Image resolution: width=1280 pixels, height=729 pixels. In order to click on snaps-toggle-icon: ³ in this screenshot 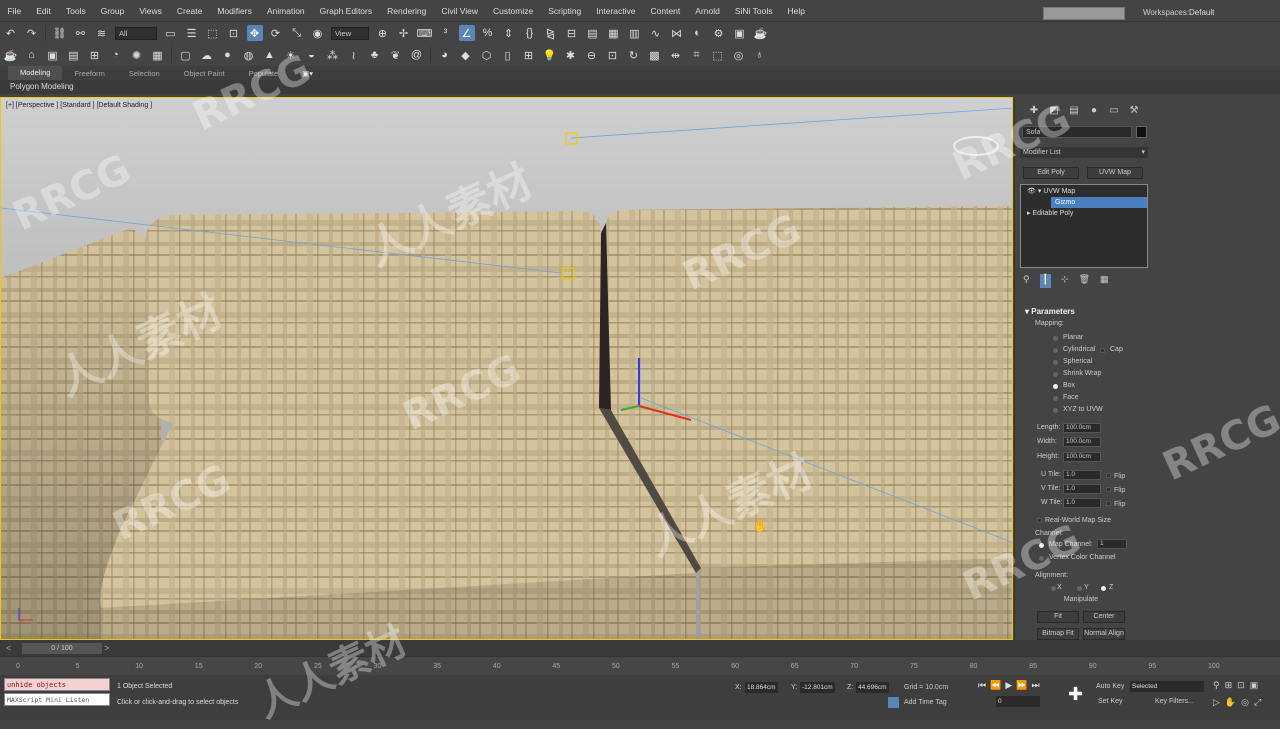, I will do `click(446, 33)`.